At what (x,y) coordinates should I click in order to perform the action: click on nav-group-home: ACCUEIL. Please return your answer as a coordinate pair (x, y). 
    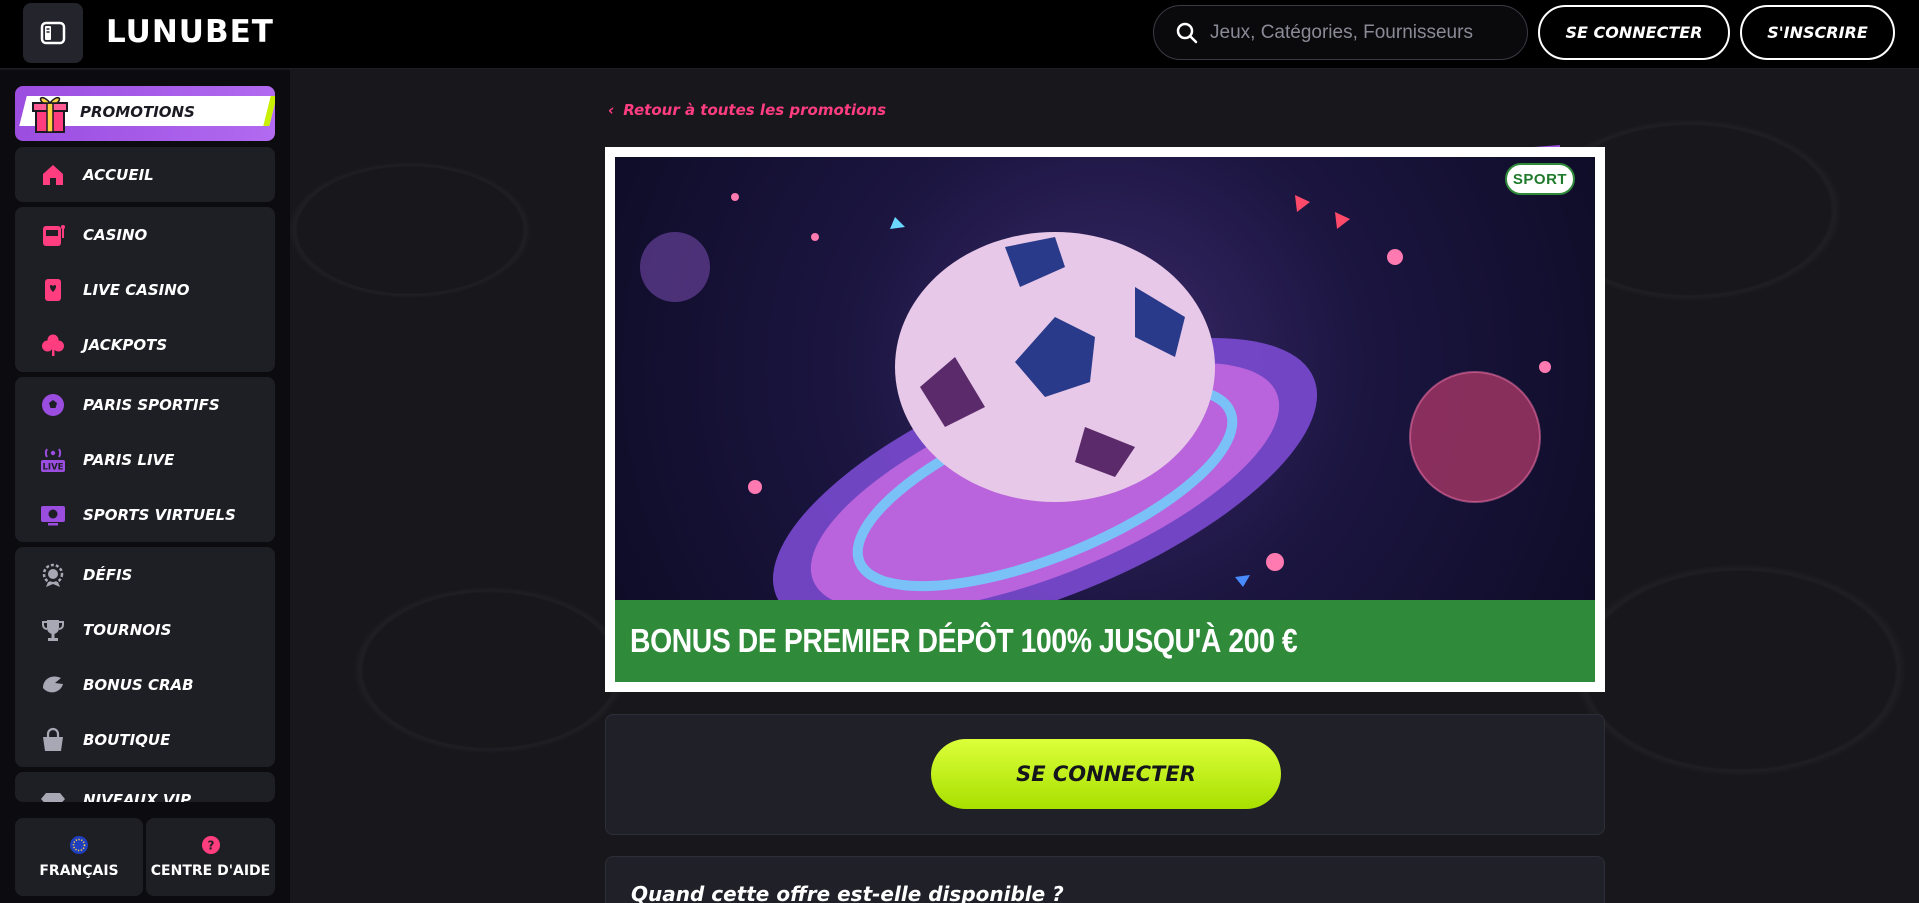
    Looking at the image, I should click on (145, 174).